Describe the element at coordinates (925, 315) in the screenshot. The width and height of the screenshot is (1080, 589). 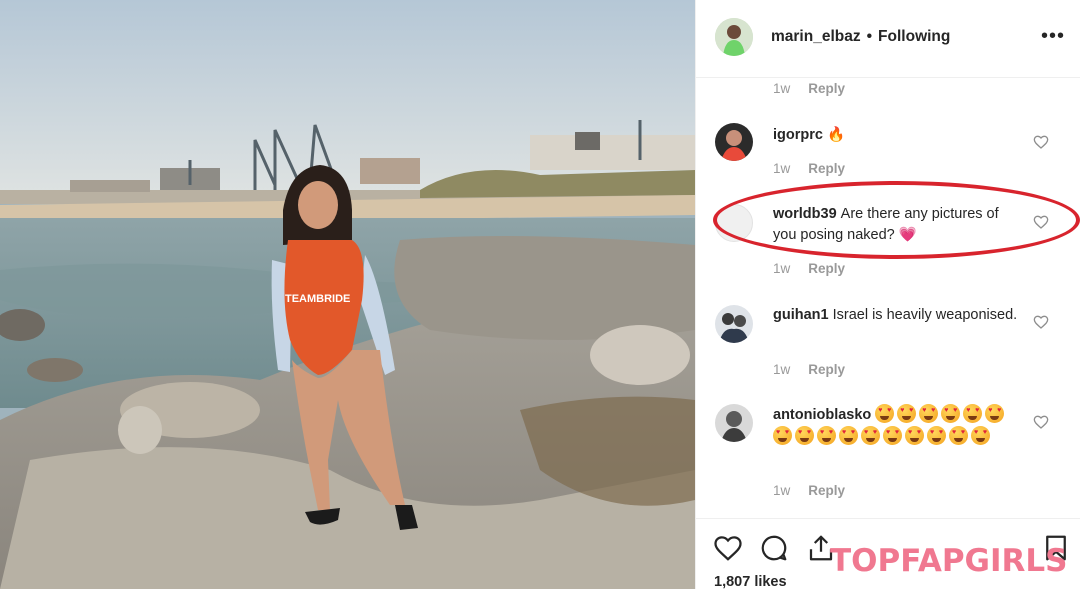
I see `comment-text: Israel is heavily weaponised.` at that location.